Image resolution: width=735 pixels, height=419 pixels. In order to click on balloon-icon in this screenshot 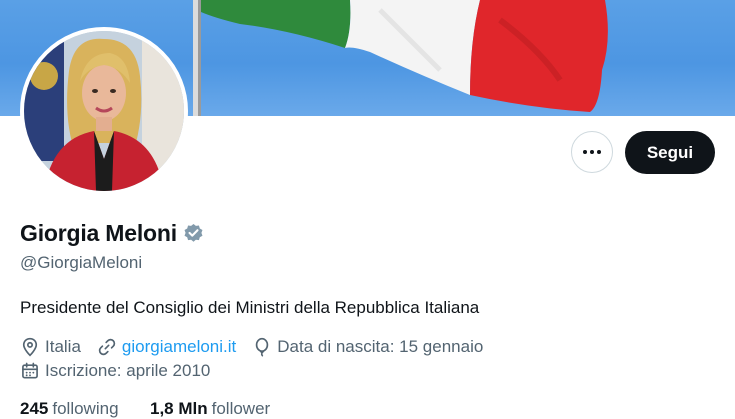, I will do `click(262, 347)`.